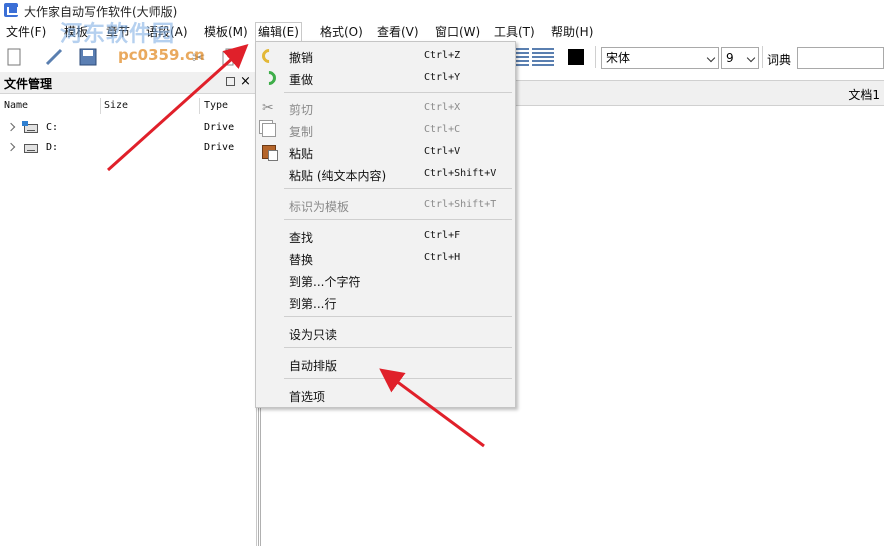 The image size is (884, 546). What do you see at coordinates (177, 107) in the screenshot?
I see `red-arrow-edit-menu` at bounding box center [177, 107].